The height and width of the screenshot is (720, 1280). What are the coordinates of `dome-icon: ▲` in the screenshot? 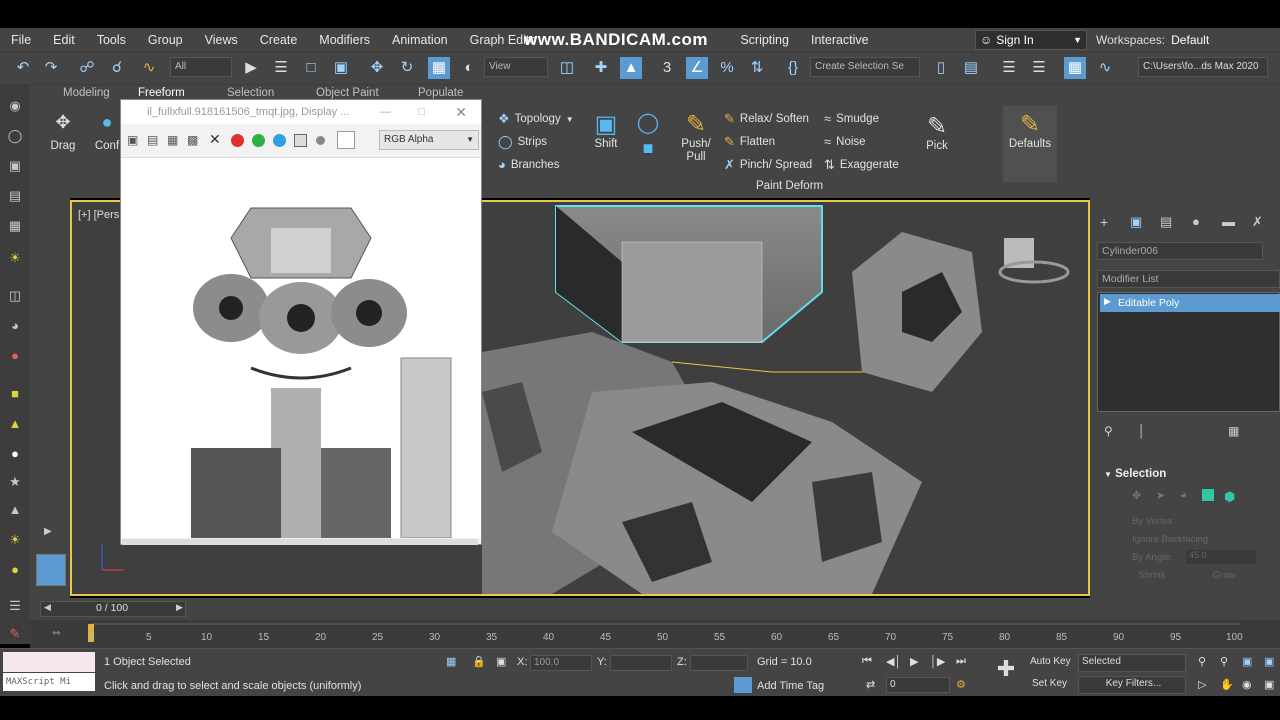 It's located at (15, 425).